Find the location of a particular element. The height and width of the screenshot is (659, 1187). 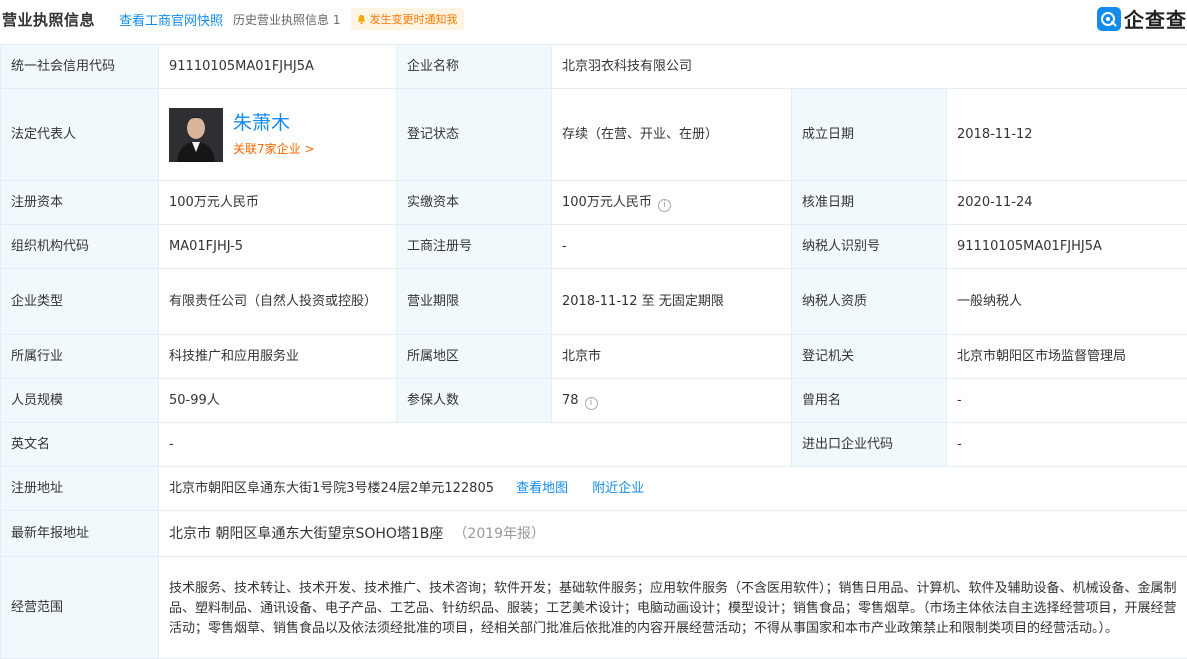

table-row: 最新年报地址 北京市 朝阳区阜通东大街望京SOHO塔1B座 （2019年报） is located at coordinates (593, 533).